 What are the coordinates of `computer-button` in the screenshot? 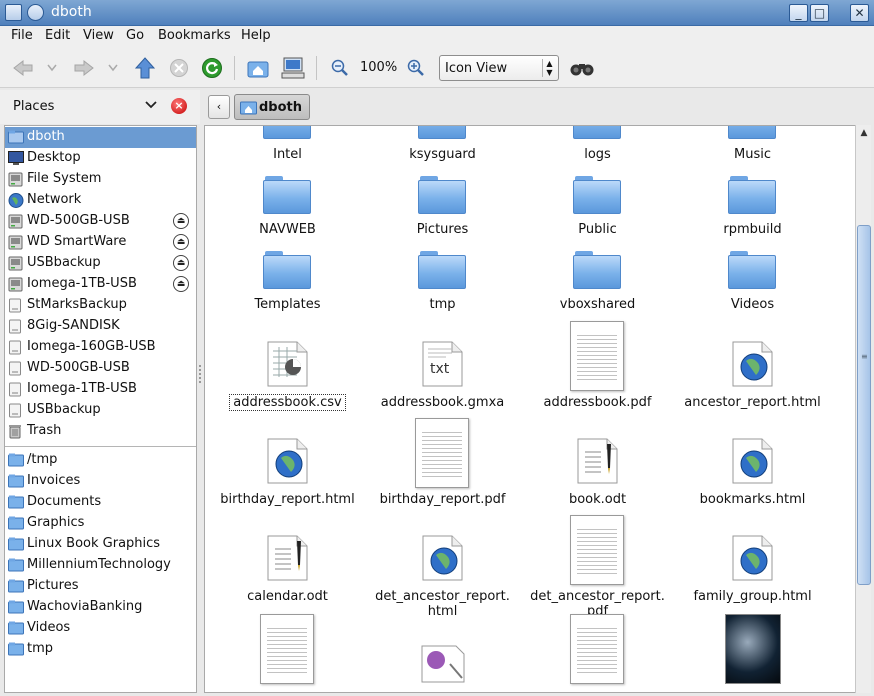 It's located at (293, 68).